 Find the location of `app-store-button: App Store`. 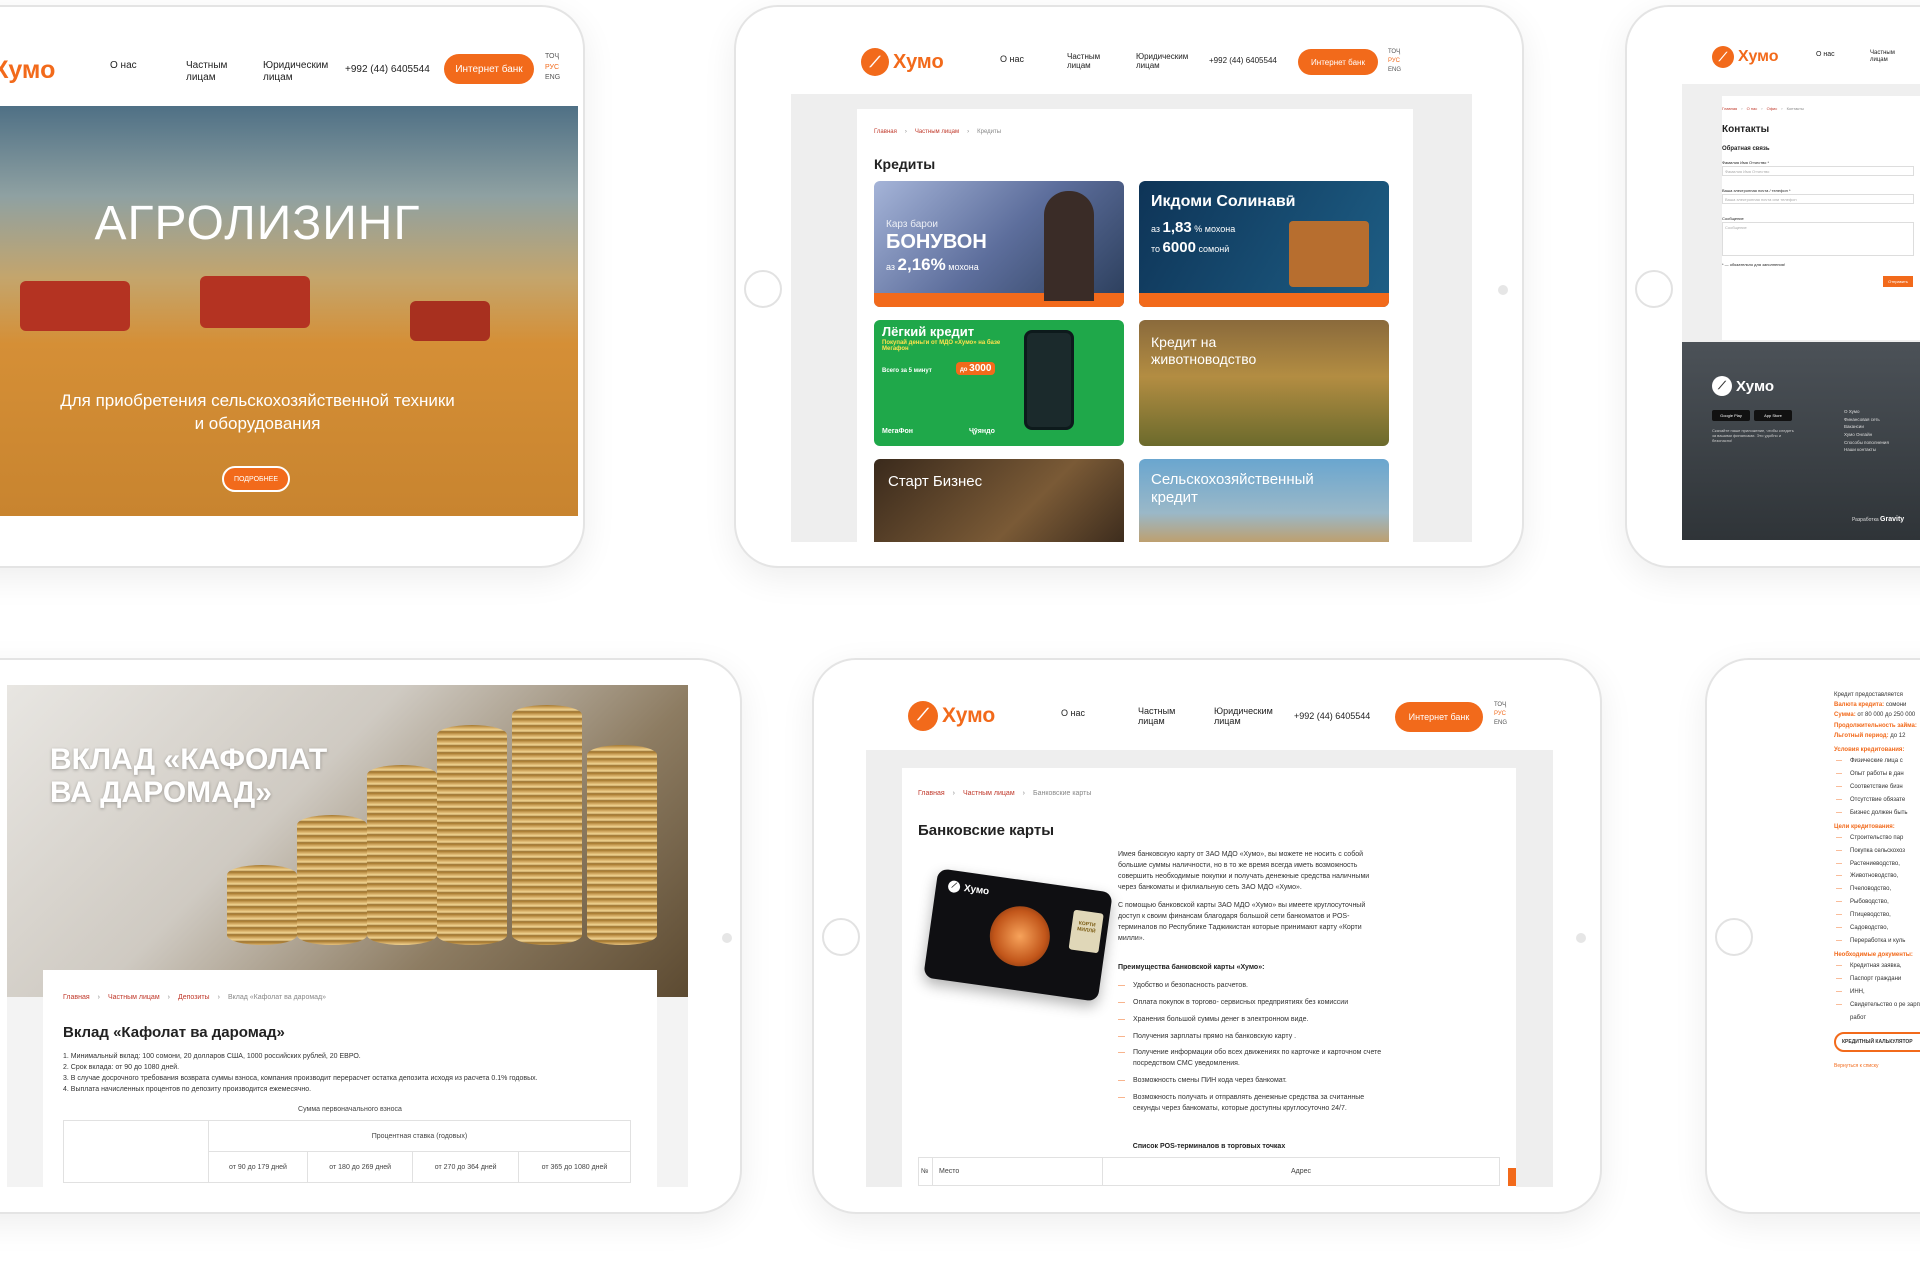

app-store-button: App Store is located at coordinates (1773, 415).